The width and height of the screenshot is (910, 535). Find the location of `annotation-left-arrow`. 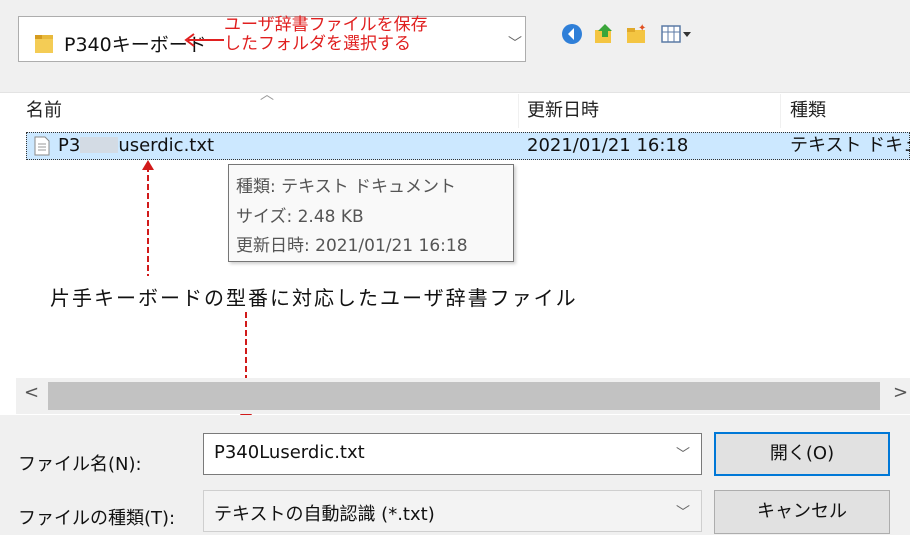

annotation-left-arrow is located at coordinates (204, 40).